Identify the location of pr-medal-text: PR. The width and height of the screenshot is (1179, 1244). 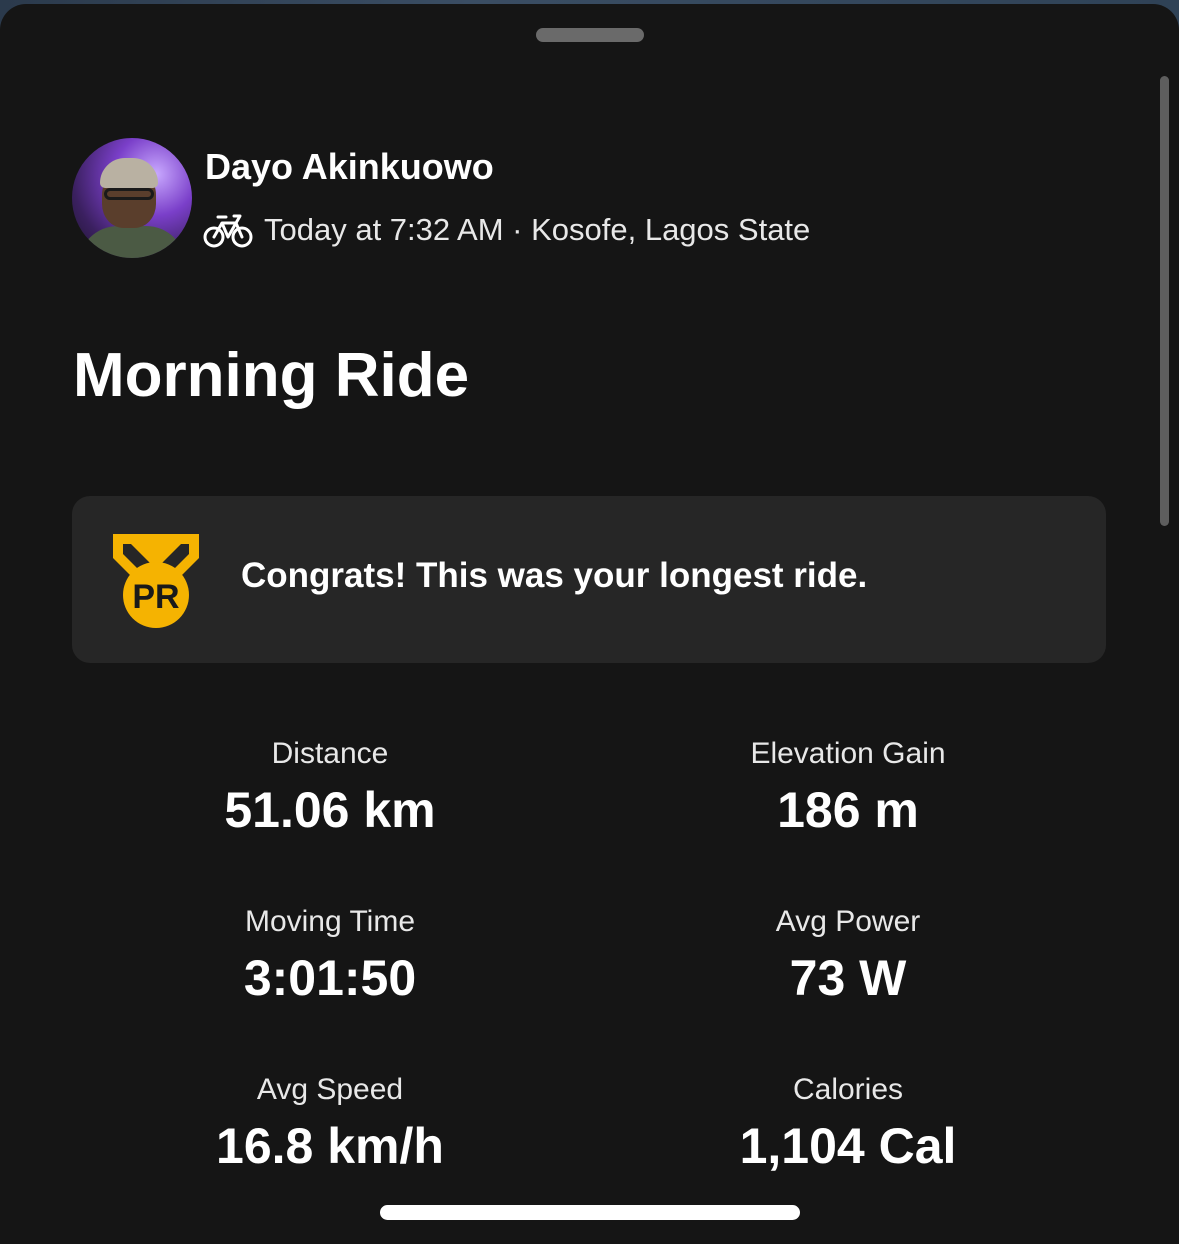
(155, 597).